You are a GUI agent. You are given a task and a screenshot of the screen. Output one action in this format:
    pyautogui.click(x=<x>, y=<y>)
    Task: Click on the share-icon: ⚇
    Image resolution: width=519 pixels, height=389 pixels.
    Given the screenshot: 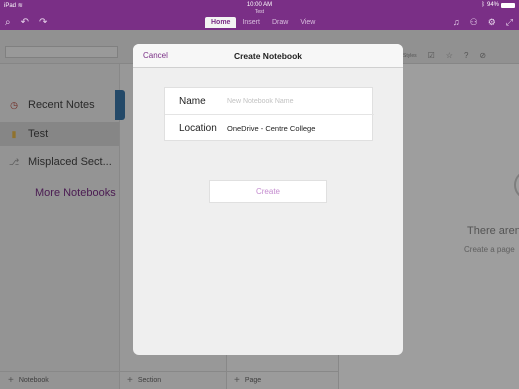 What is the action you would take?
    pyautogui.click(x=474, y=22)
    